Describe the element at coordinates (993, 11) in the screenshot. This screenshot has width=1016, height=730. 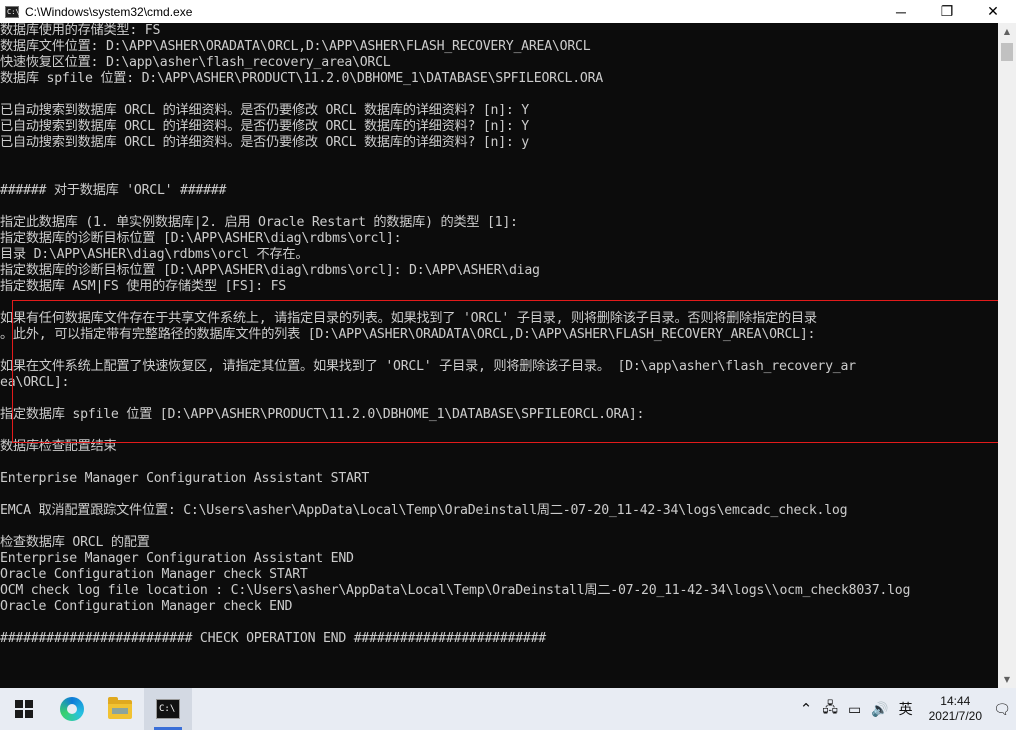
I see `close-button: ✕` at that location.